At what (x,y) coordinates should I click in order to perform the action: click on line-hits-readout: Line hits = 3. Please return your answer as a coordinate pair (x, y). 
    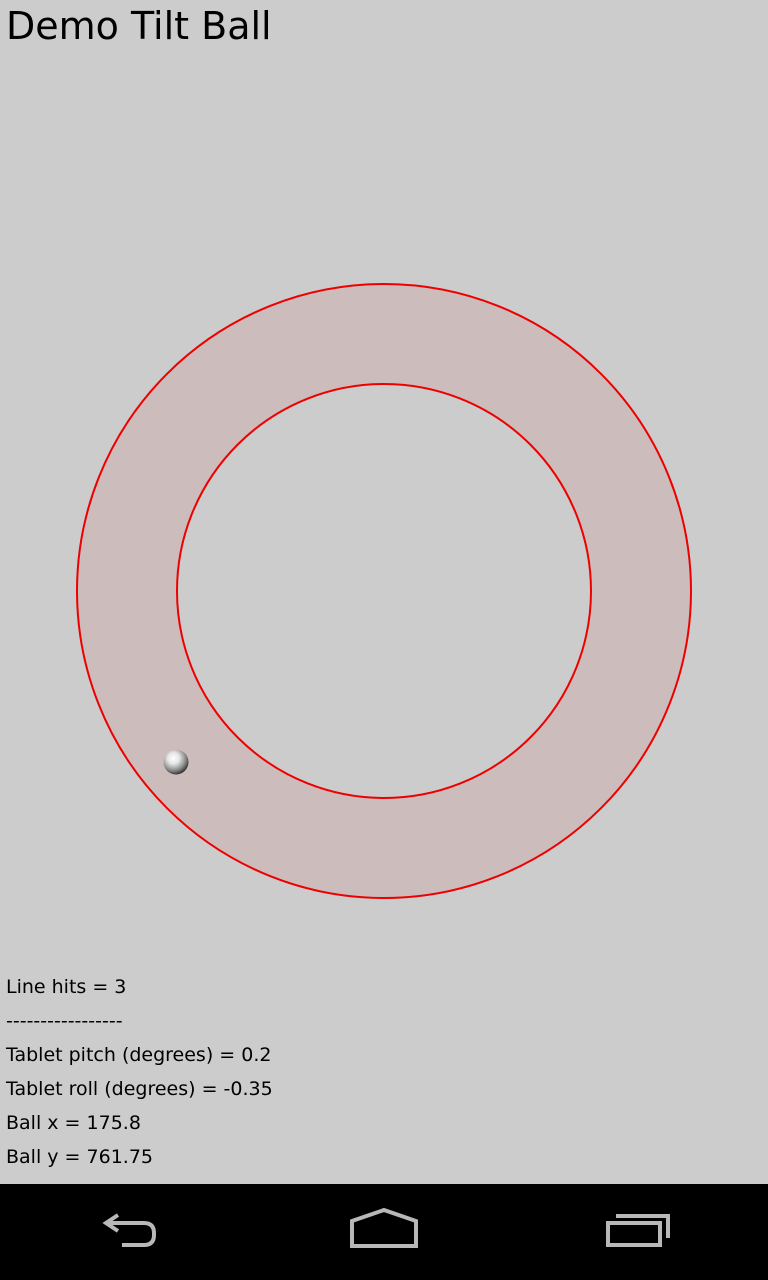
    Looking at the image, I should click on (66, 987).